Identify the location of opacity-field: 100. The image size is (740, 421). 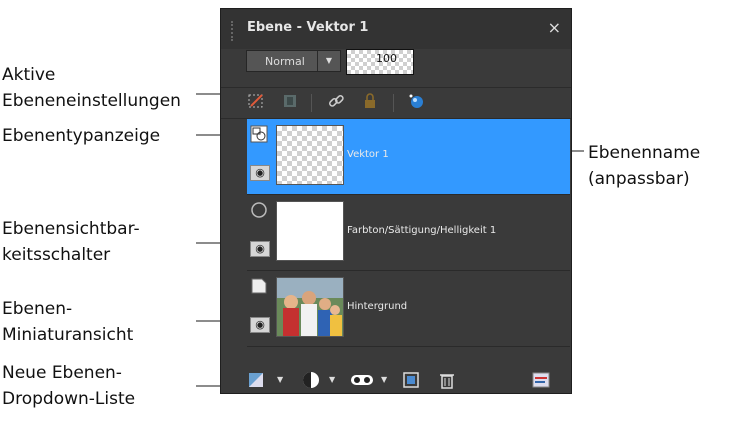
(380, 62).